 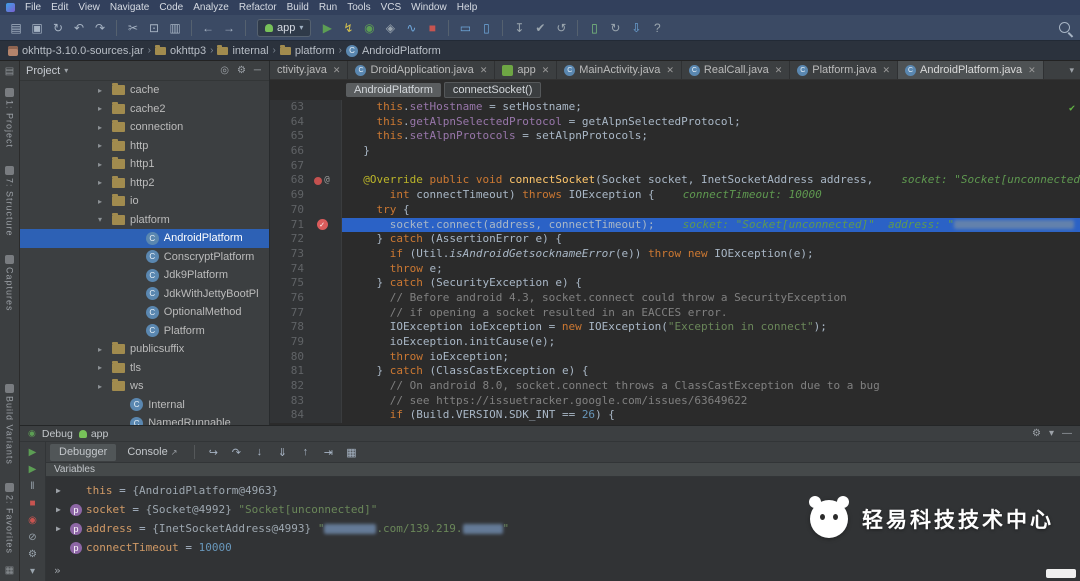 I want to click on apply-changes-icon: ↯, so click(x=348, y=28).